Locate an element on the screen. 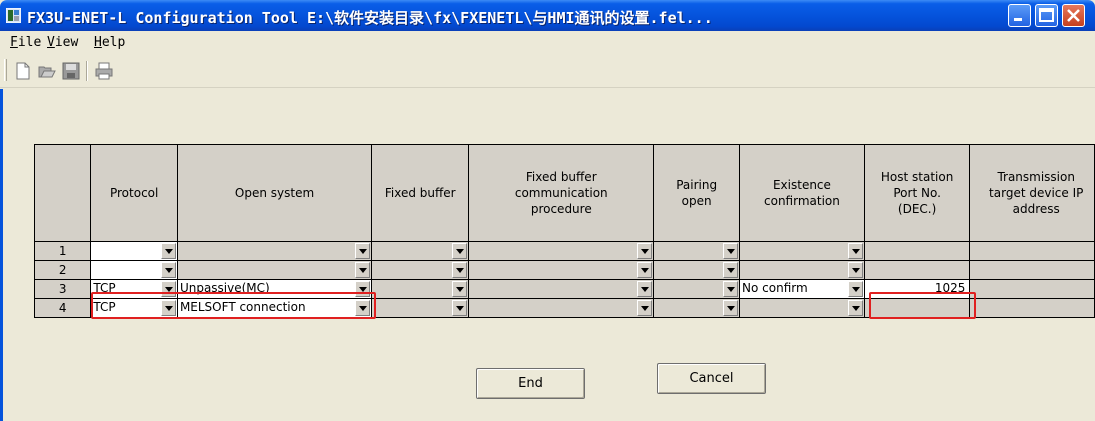 This screenshot has width=1095, height=421. menu-help: Help is located at coordinates (109, 42).